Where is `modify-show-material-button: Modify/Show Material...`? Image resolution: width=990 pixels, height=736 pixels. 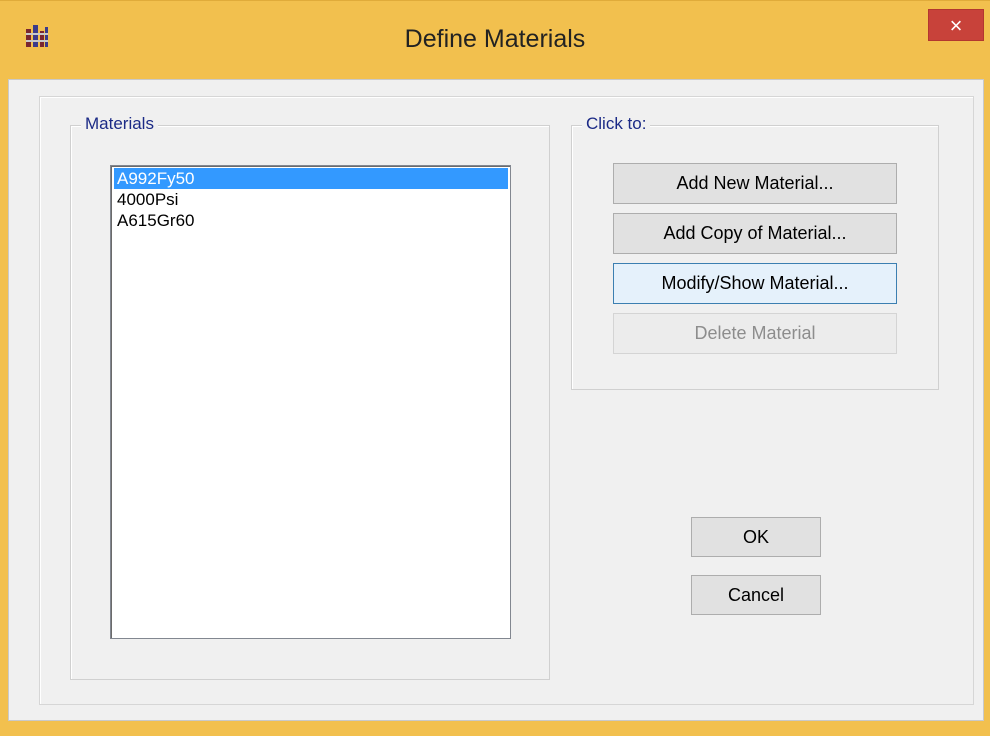
modify-show-material-button: Modify/Show Material... is located at coordinates (755, 283).